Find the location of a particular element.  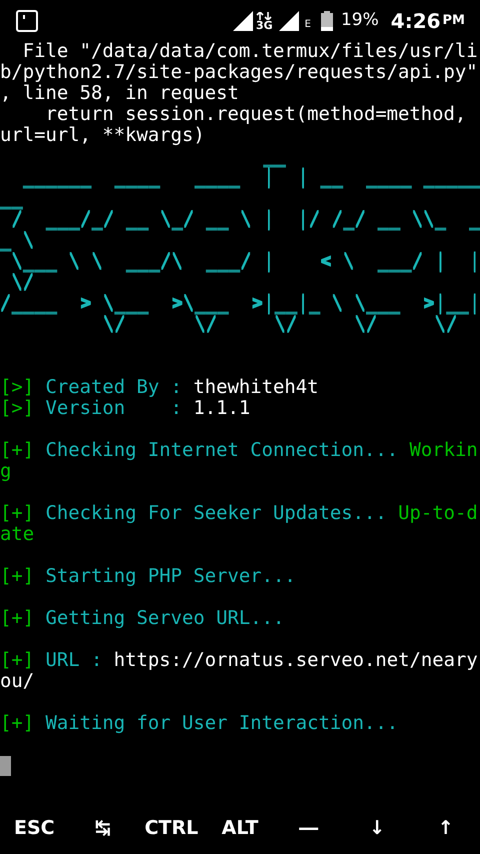

ascii-art-line: \___ \ \ ___/\ ___/ | < \ ___/ | | is located at coordinates (245, 263).